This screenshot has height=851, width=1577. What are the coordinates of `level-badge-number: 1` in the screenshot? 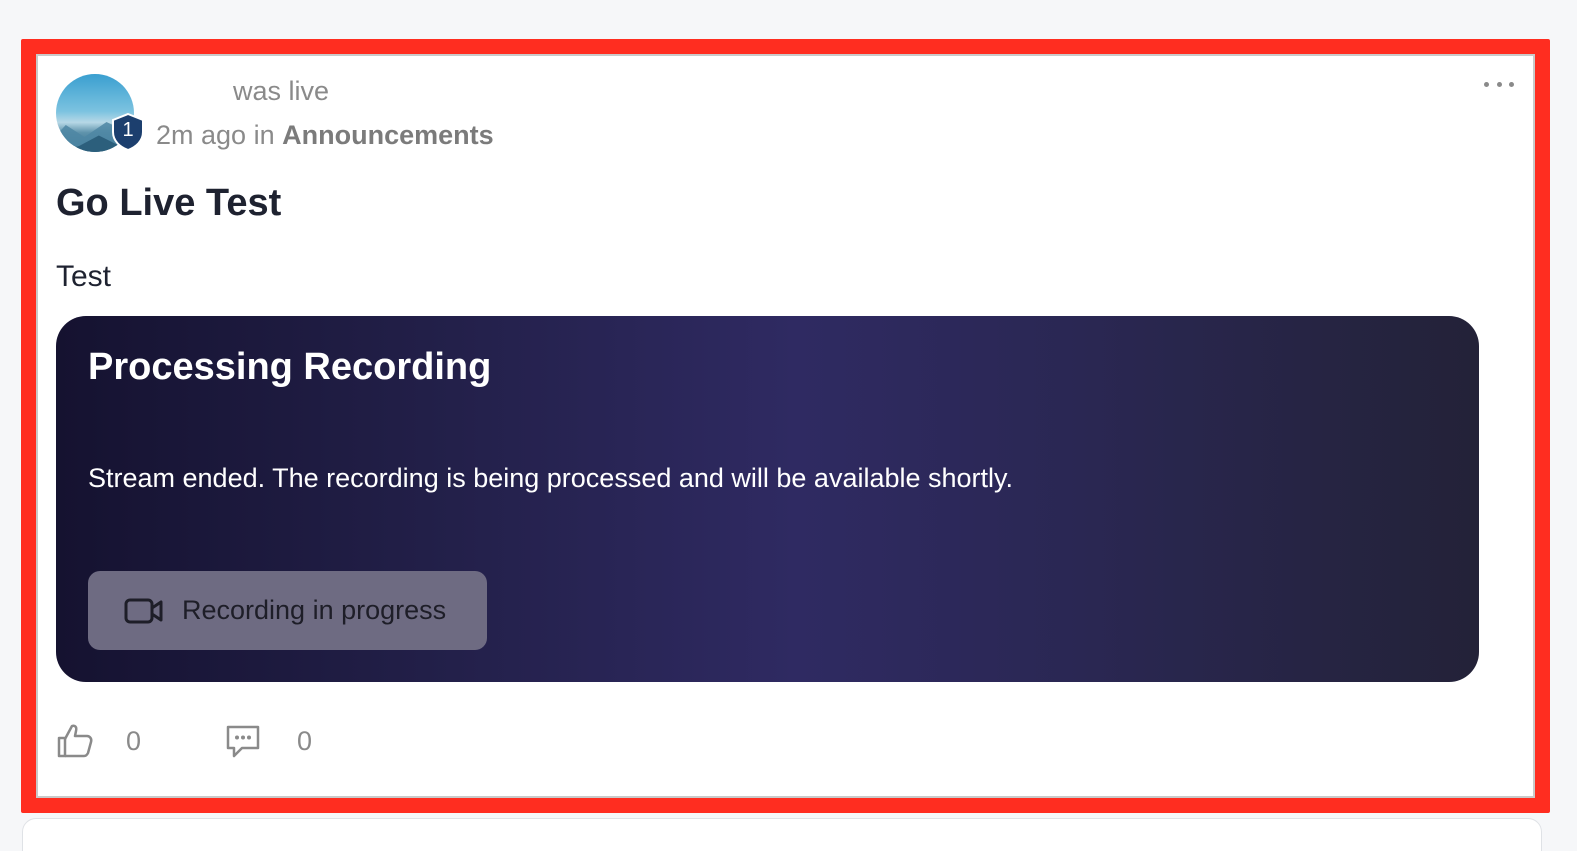 It's located at (128, 130).